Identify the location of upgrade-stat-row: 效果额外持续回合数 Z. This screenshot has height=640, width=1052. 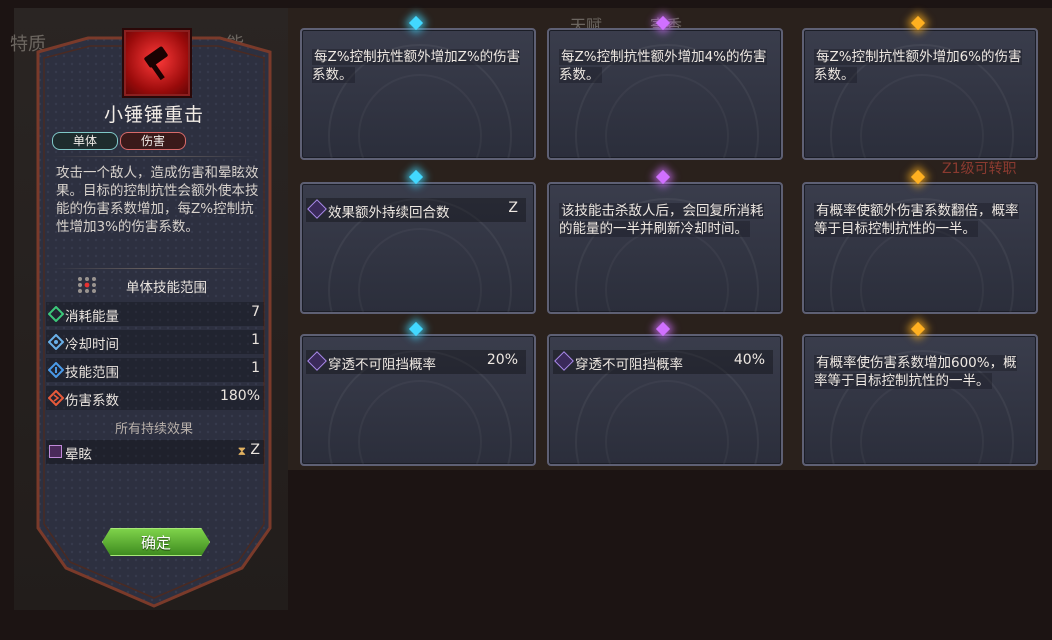
(416, 210).